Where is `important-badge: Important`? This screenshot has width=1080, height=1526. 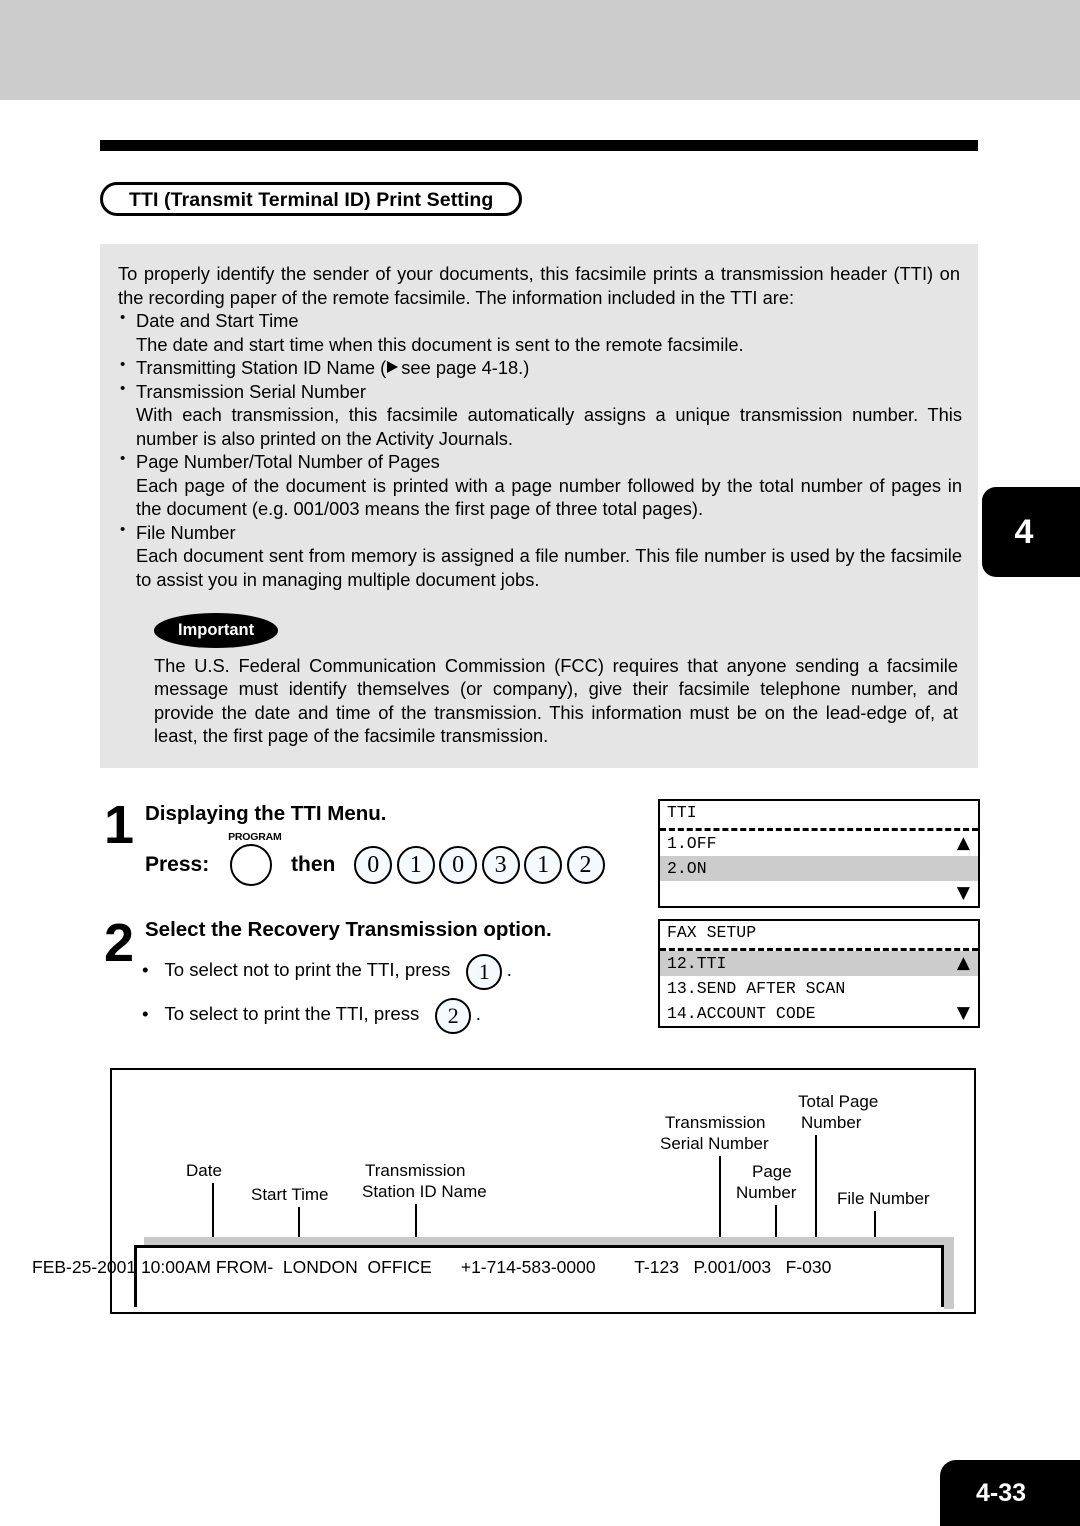
important-badge: Important is located at coordinates (216, 630).